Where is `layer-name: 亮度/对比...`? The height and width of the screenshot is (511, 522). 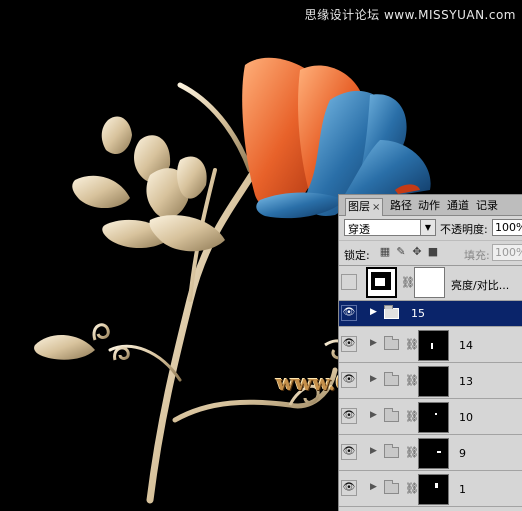 layer-name: 亮度/对比... is located at coordinates (480, 285).